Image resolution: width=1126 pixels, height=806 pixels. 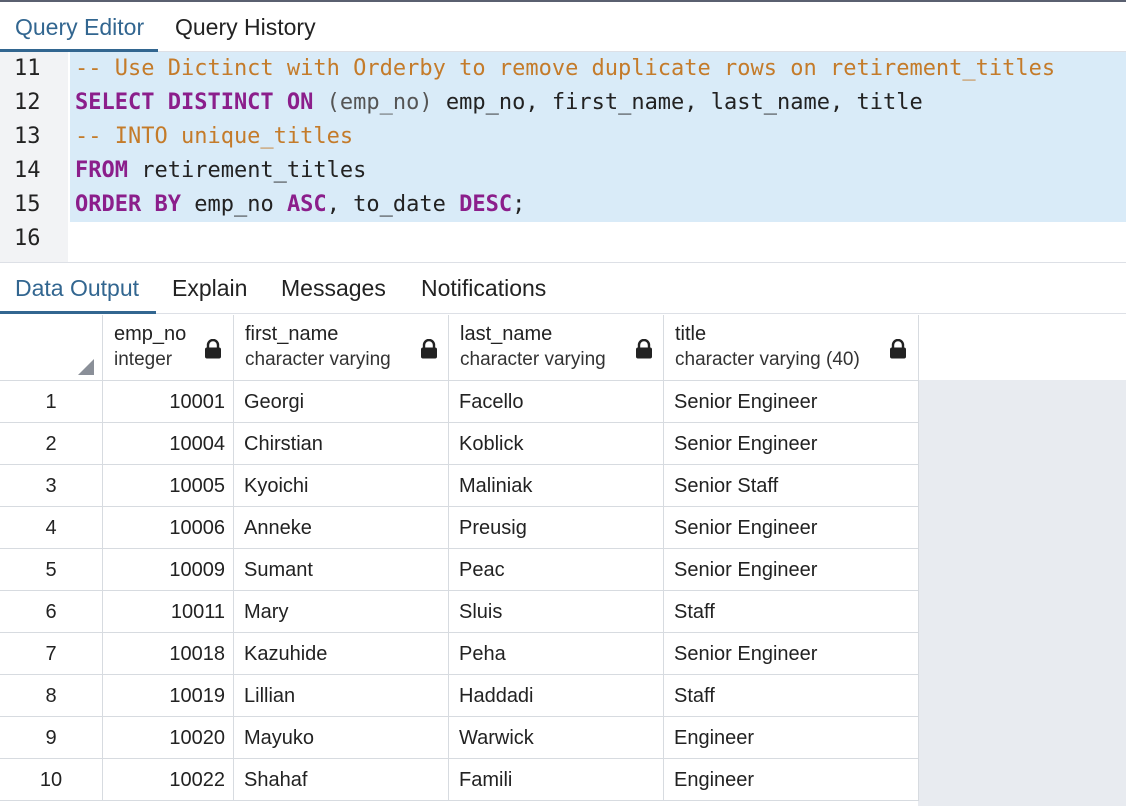 What do you see at coordinates (563, 26) in the screenshot?
I see `editor-tab-bar: Query Editor Query History` at bounding box center [563, 26].